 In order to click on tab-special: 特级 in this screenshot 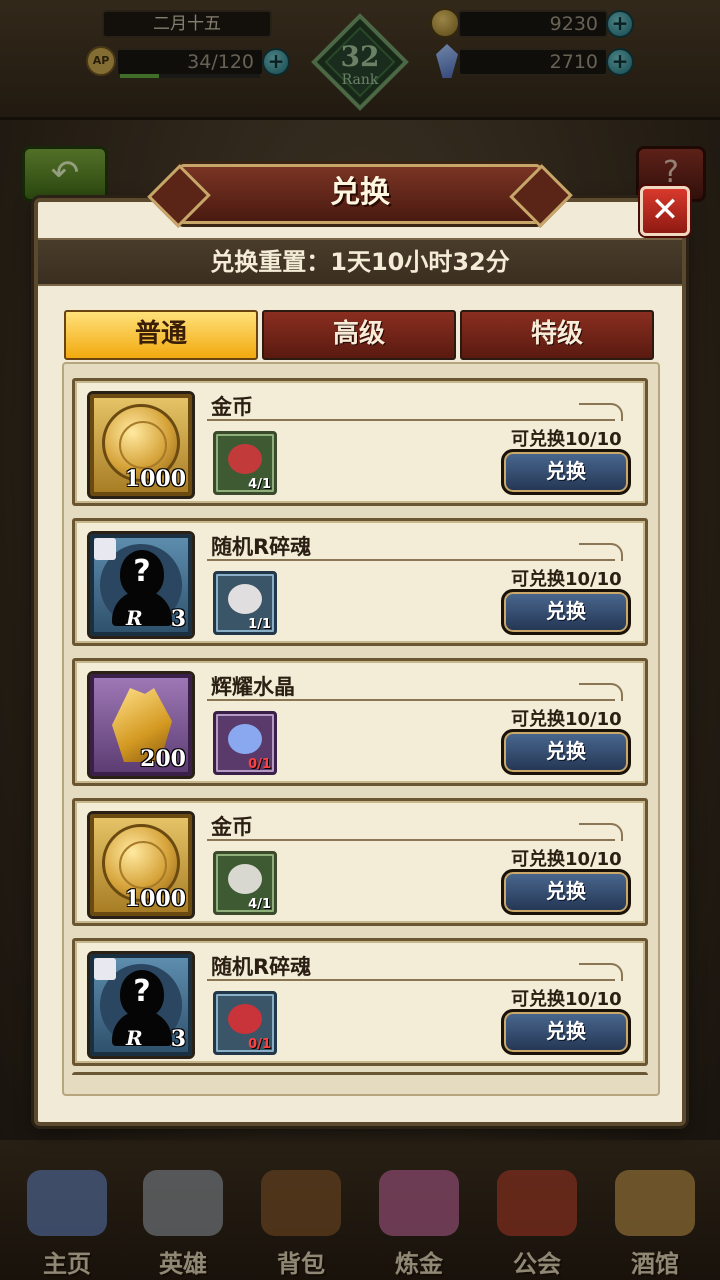, I will do `click(557, 335)`.